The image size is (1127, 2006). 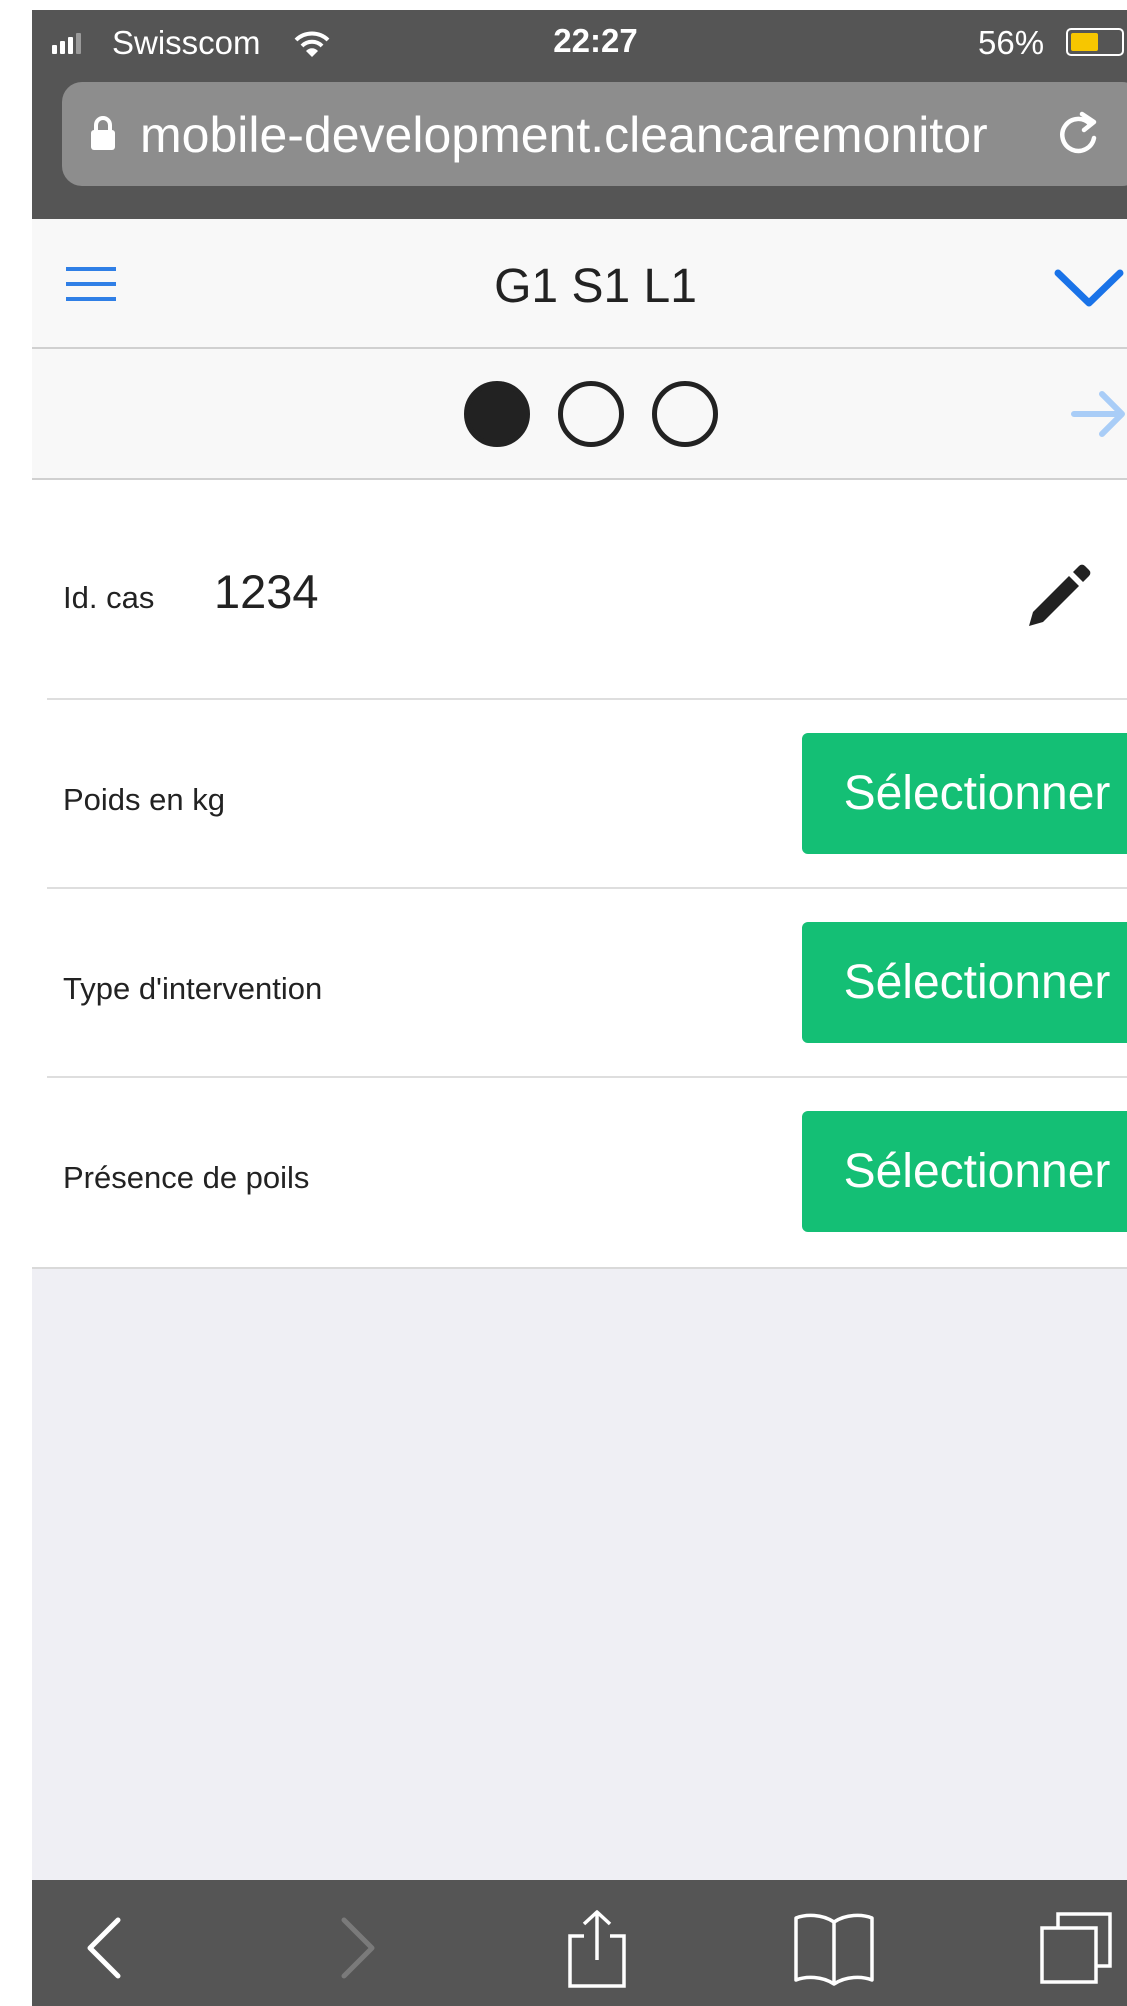 What do you see at coordinates (587, 794) in the screenshot?
I see `weight-row: Poids en kg Sélectionner` at bounding box center [587, 794].